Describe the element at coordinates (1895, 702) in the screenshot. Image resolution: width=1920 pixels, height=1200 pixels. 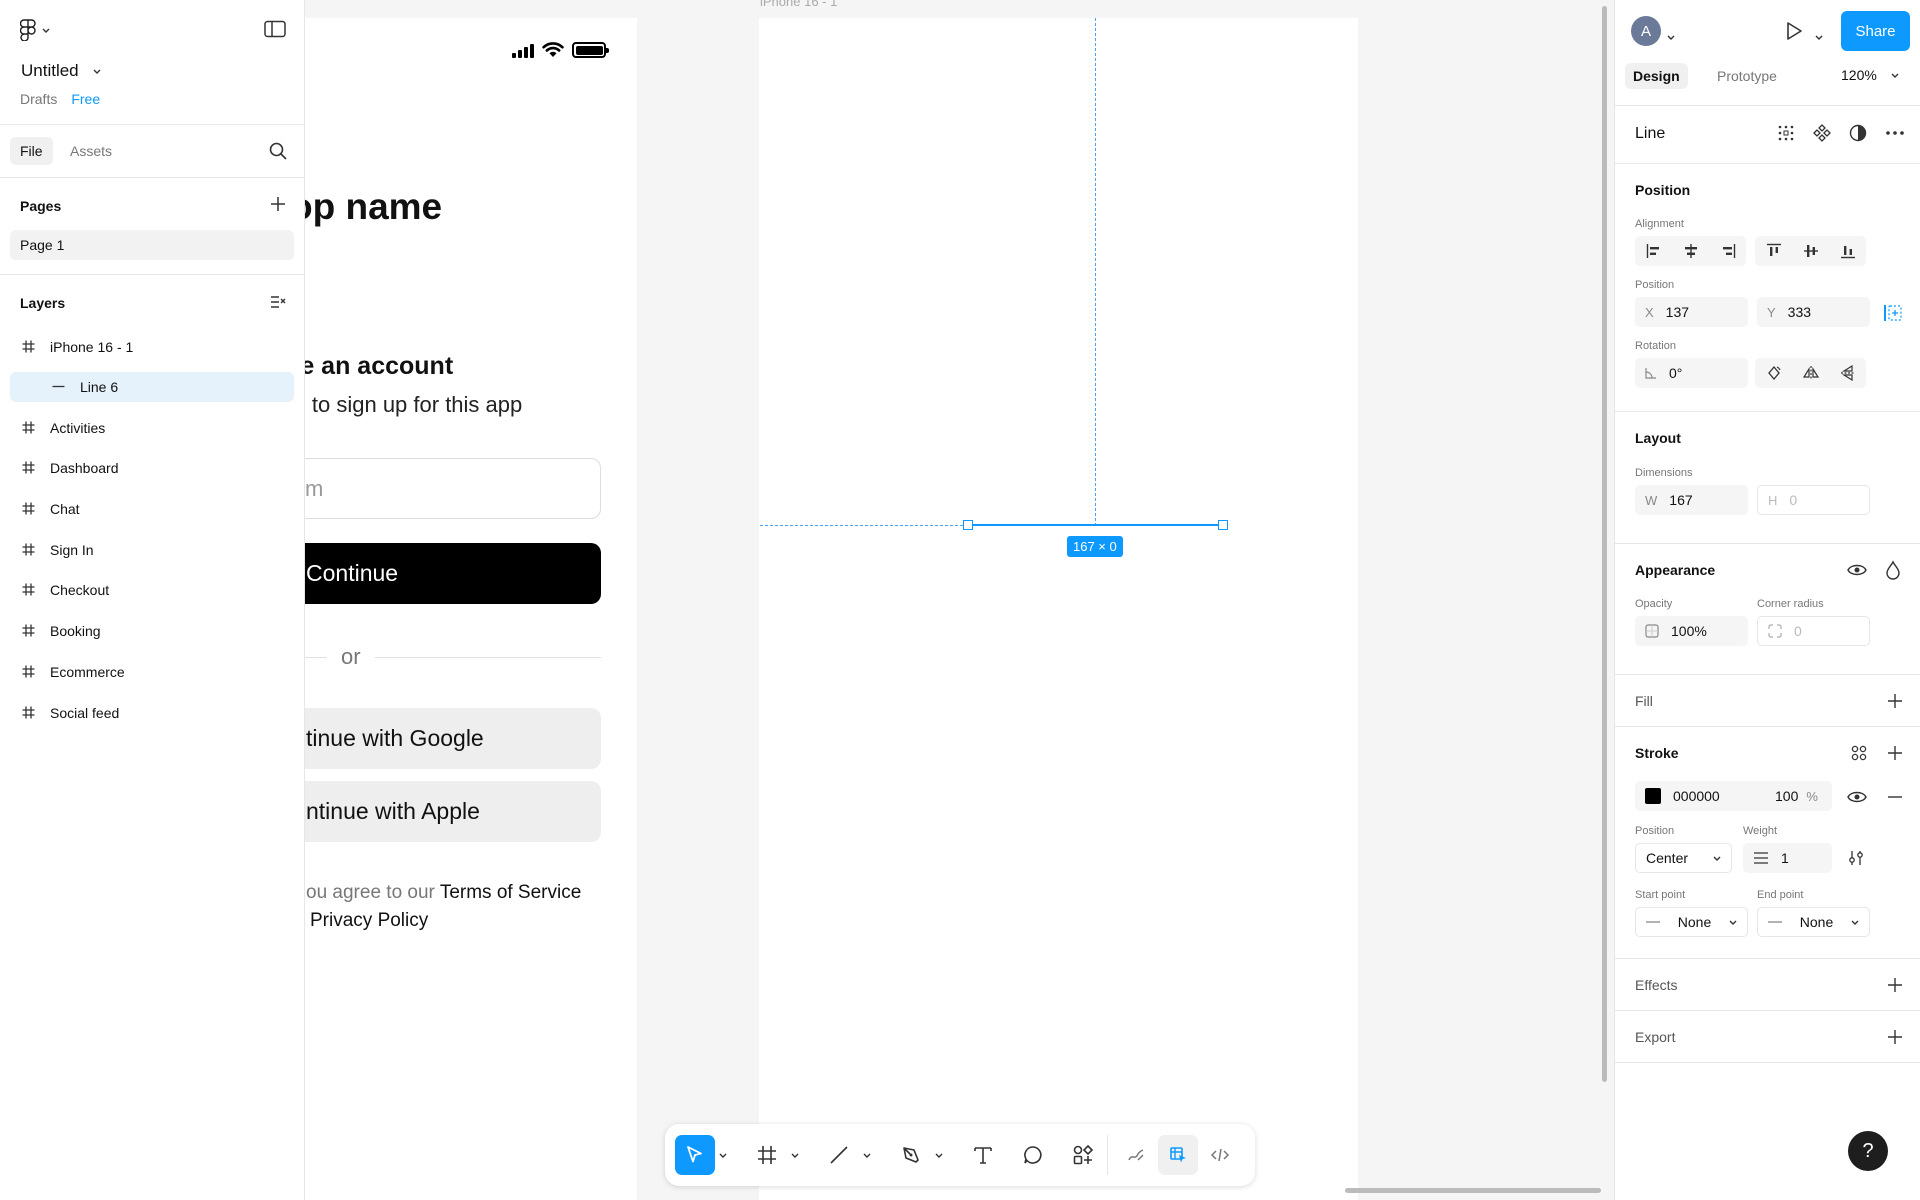
I see `add-fill-button` at that location.